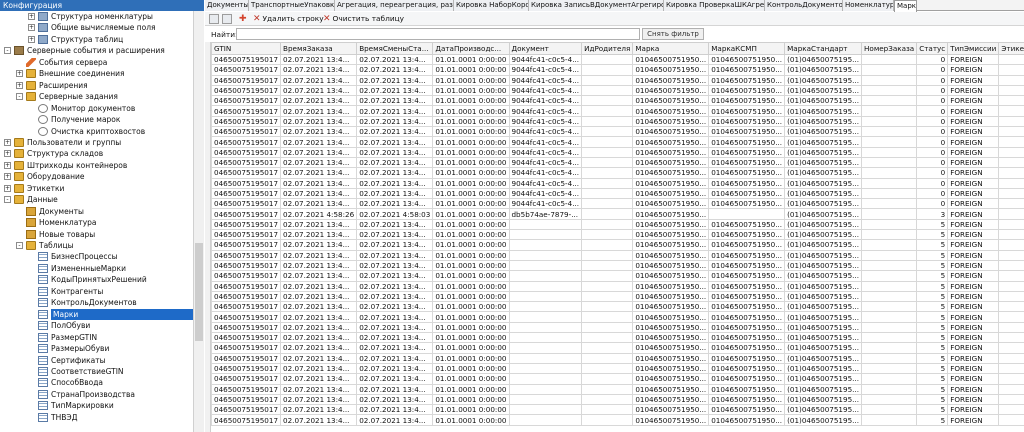  What do you see at coordinates (96, 27) in the screenshot?
I see `tree-item: + Общие вычисляемые поля` at bounding box center [96, 27].